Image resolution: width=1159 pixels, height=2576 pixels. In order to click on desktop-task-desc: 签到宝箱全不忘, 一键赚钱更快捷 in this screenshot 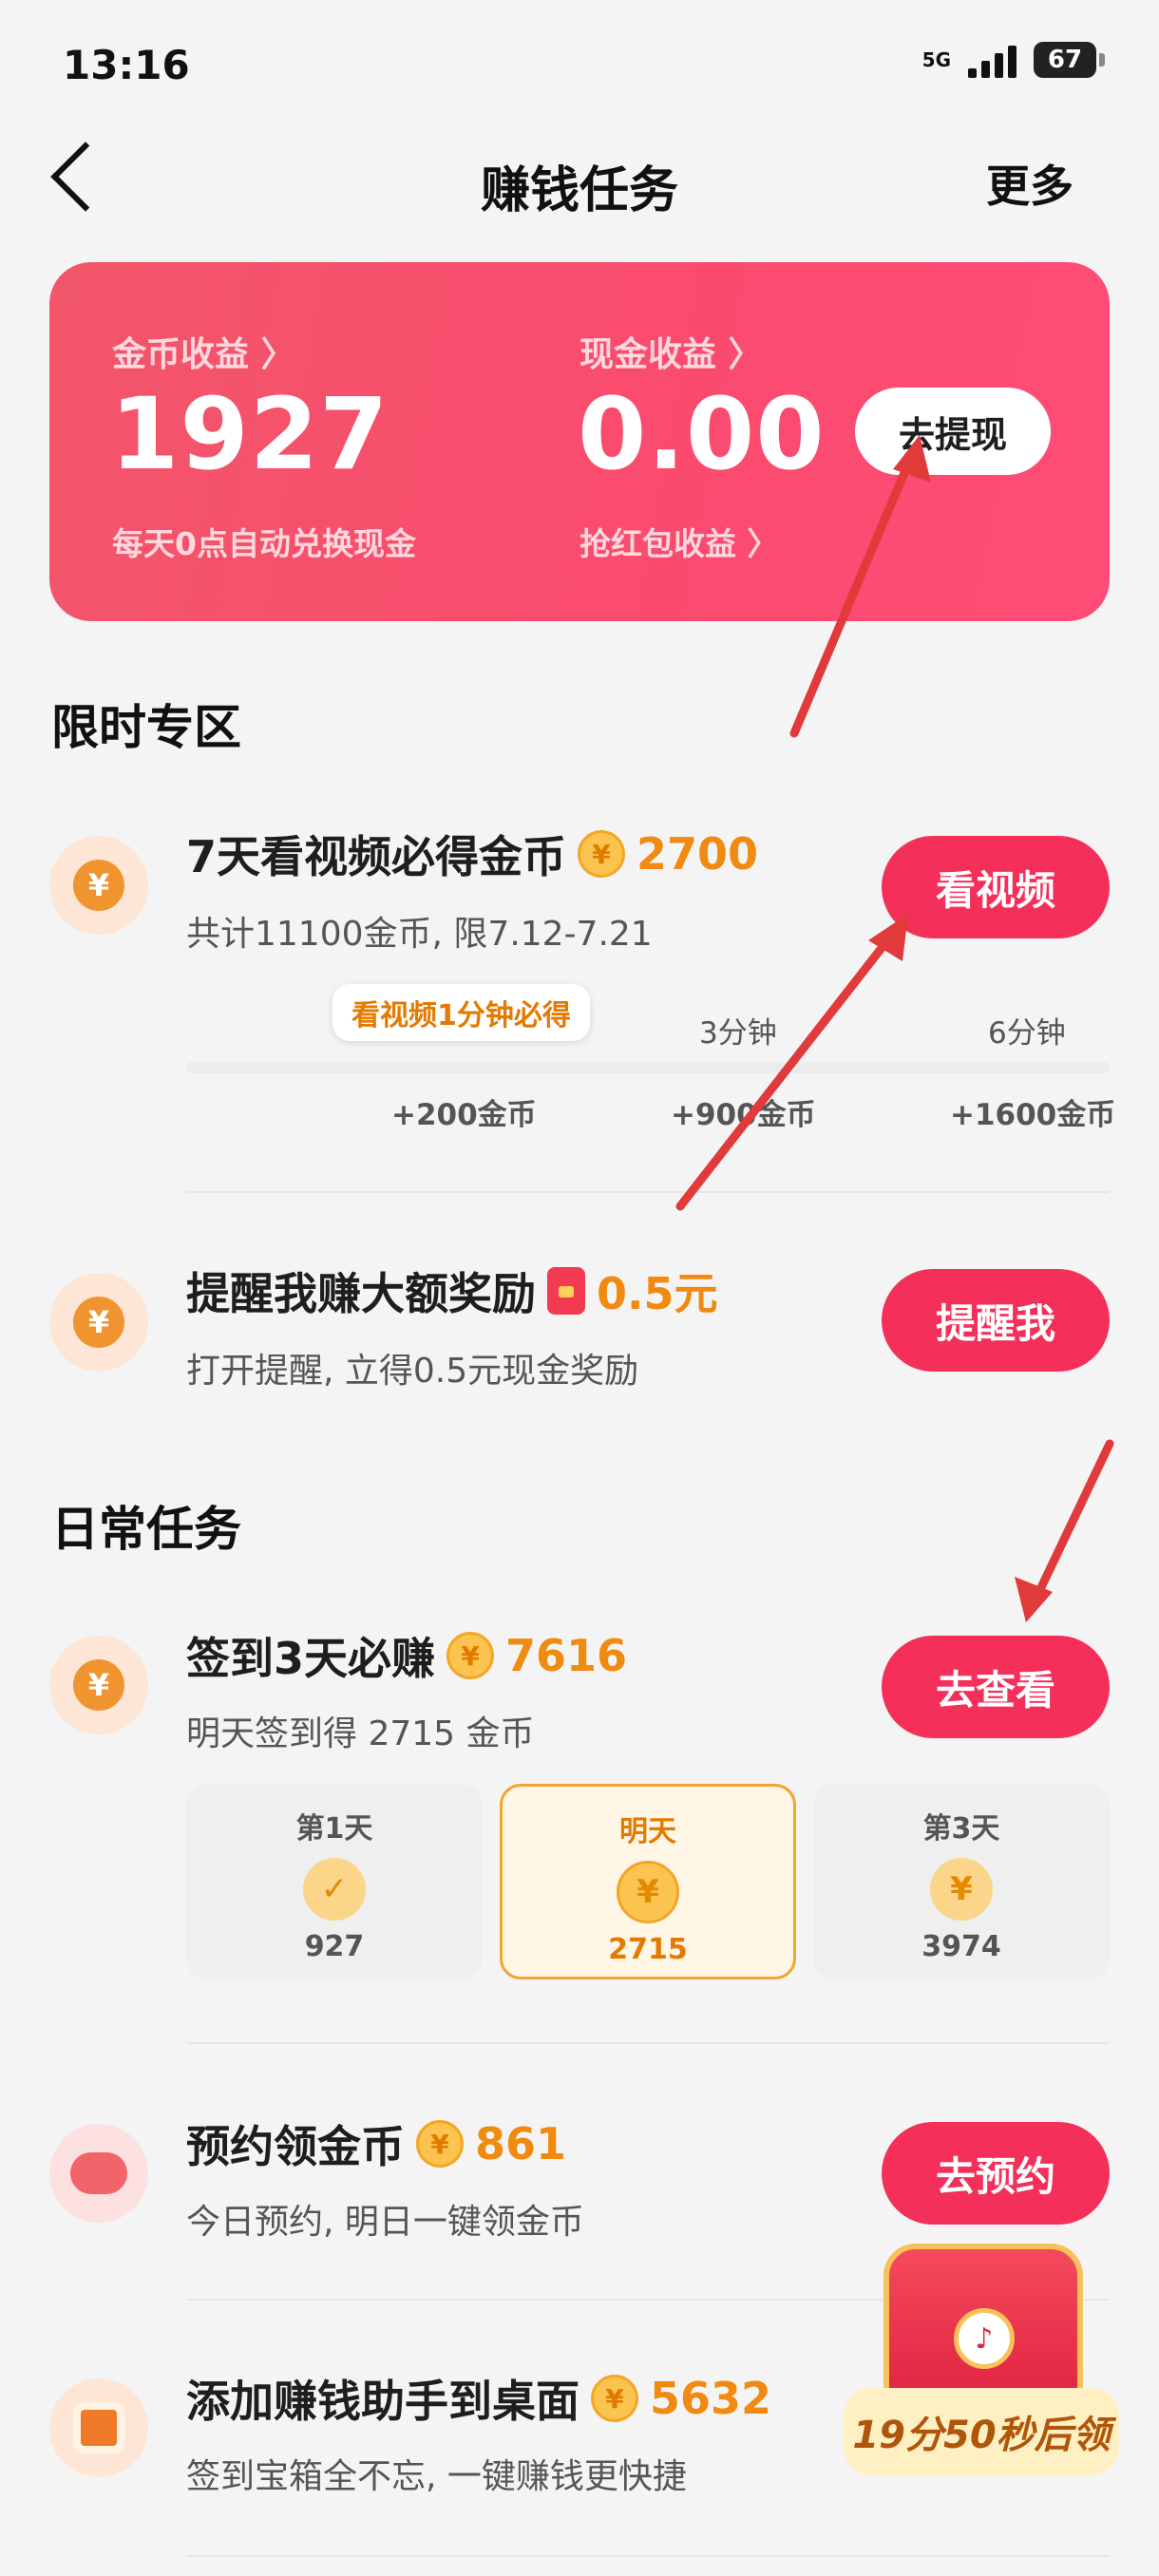, I will do `click(436, 2476)`.